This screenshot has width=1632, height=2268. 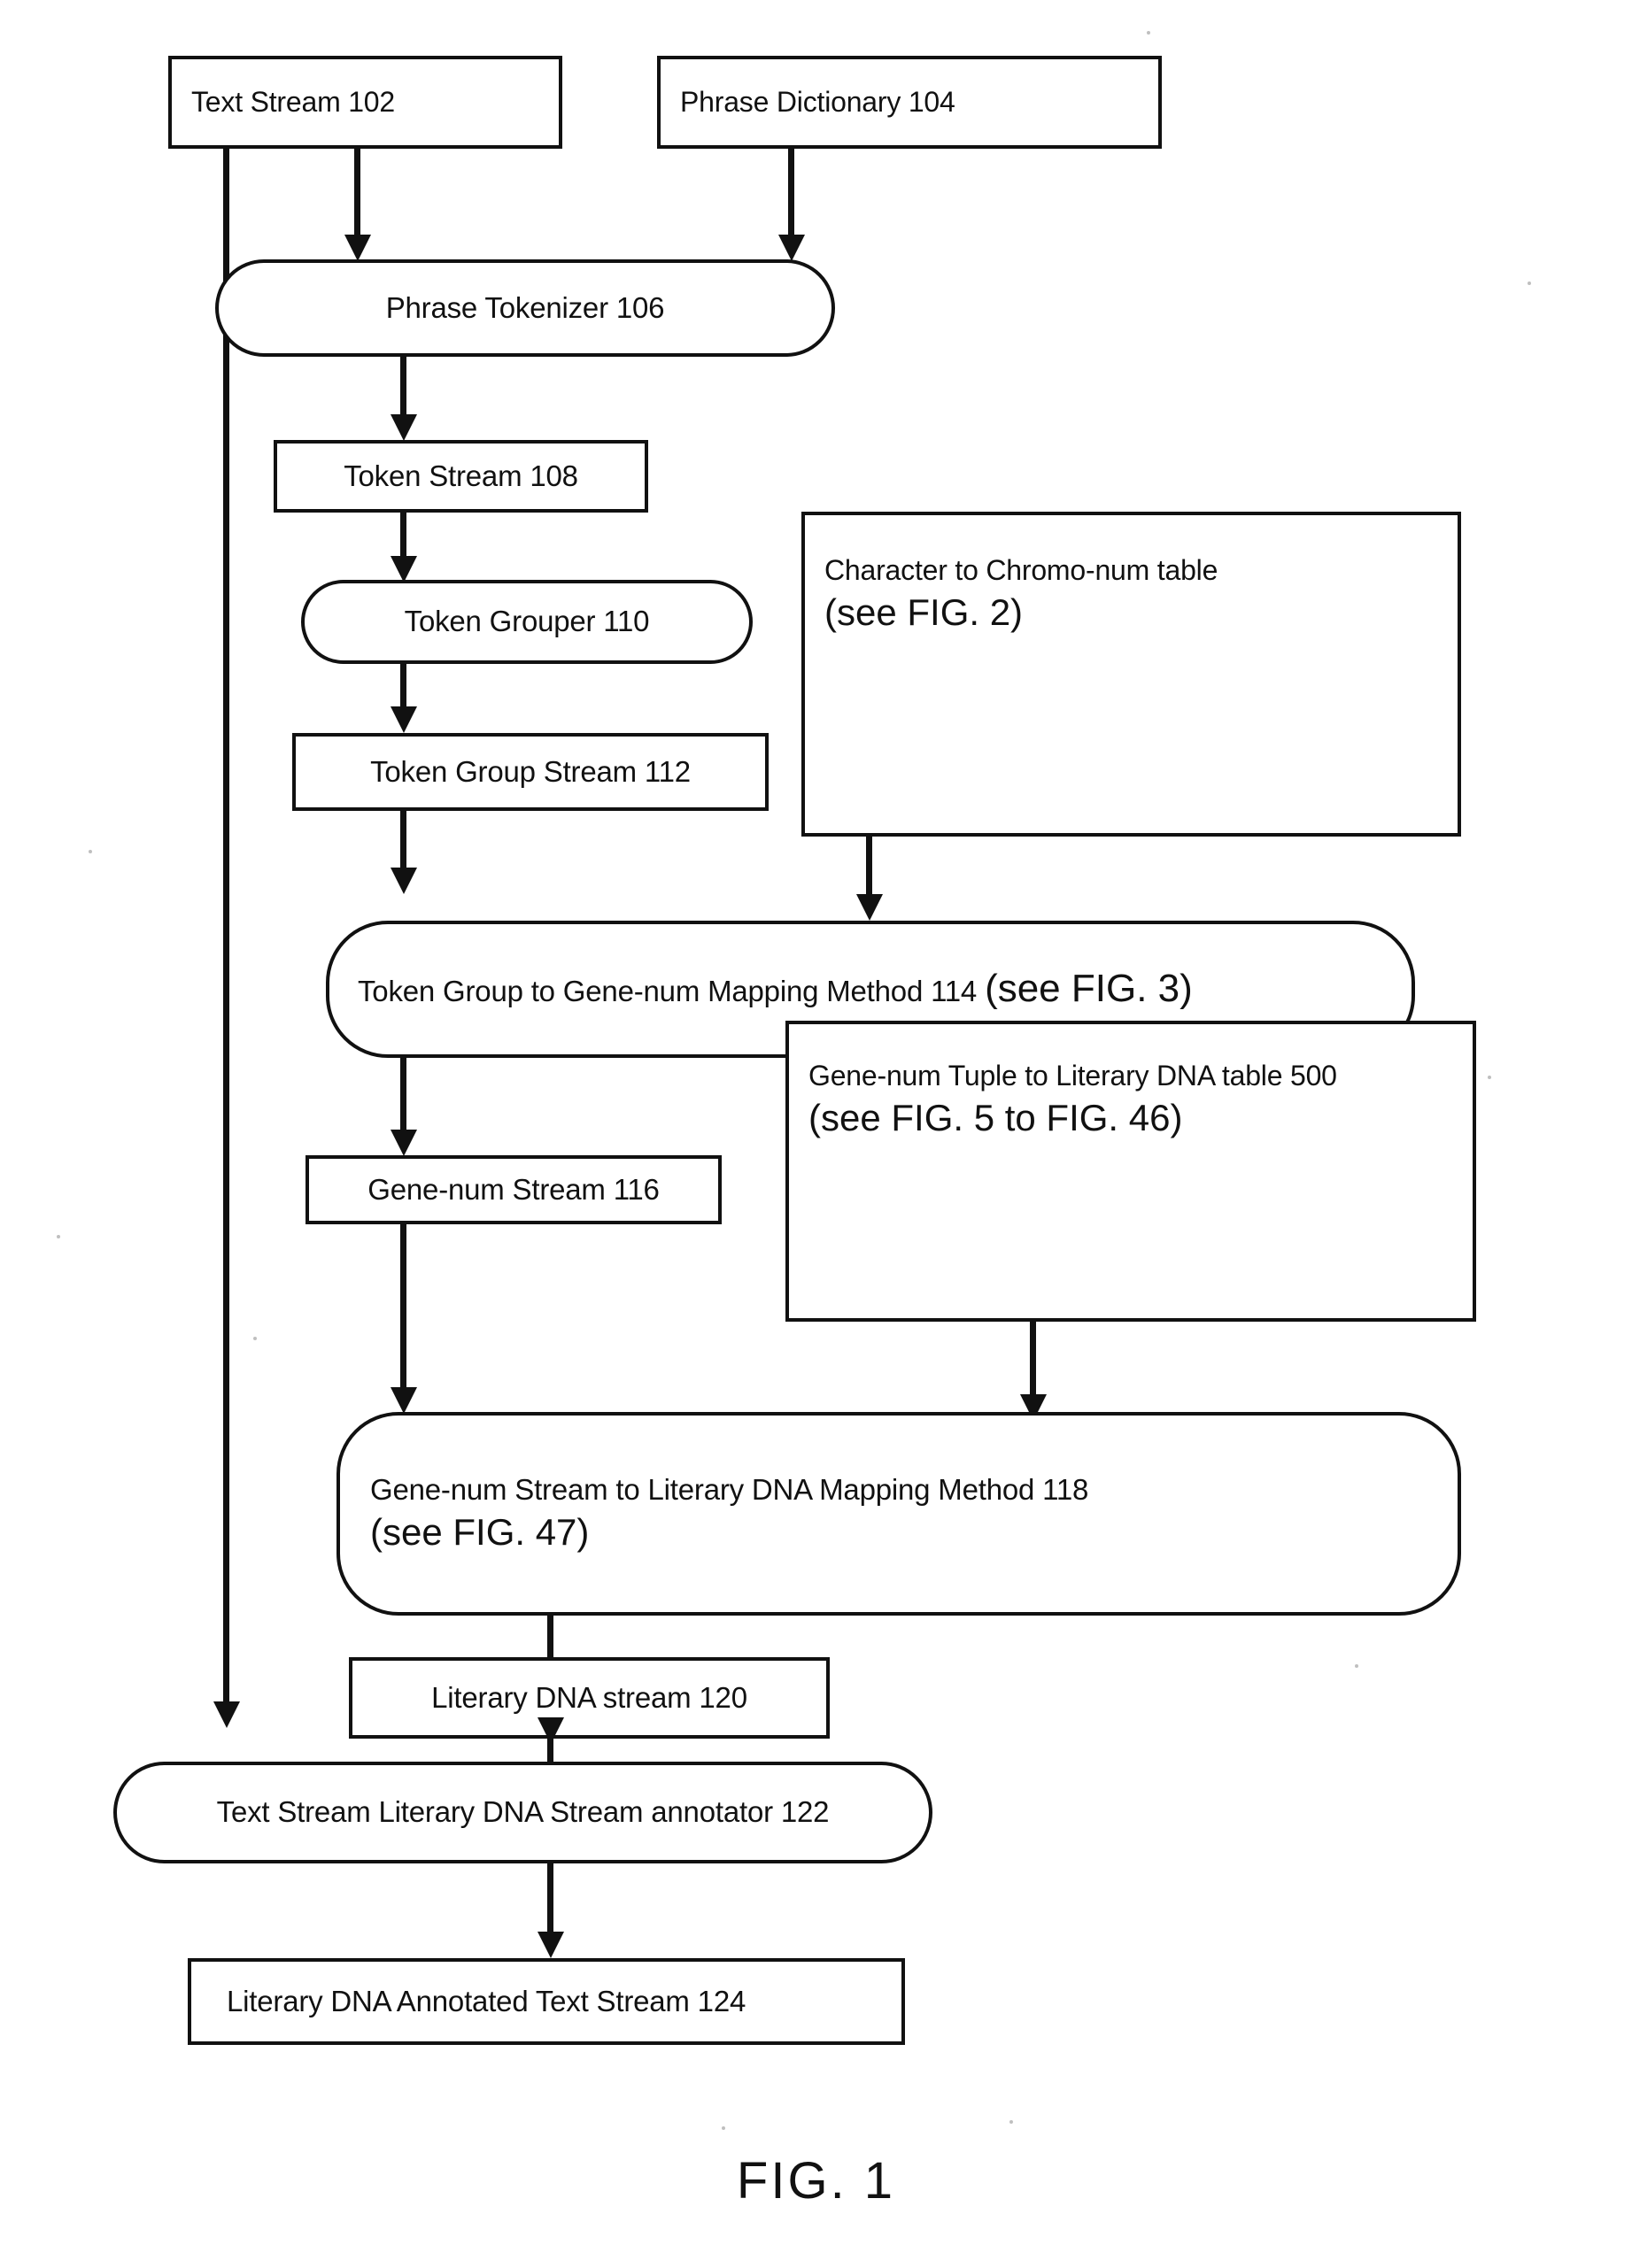 What do you see at coordinates (357, 194) in the screenshot?
I see `edge-line-text-stream-to-tokenizer` at bounding box center [357, 194].